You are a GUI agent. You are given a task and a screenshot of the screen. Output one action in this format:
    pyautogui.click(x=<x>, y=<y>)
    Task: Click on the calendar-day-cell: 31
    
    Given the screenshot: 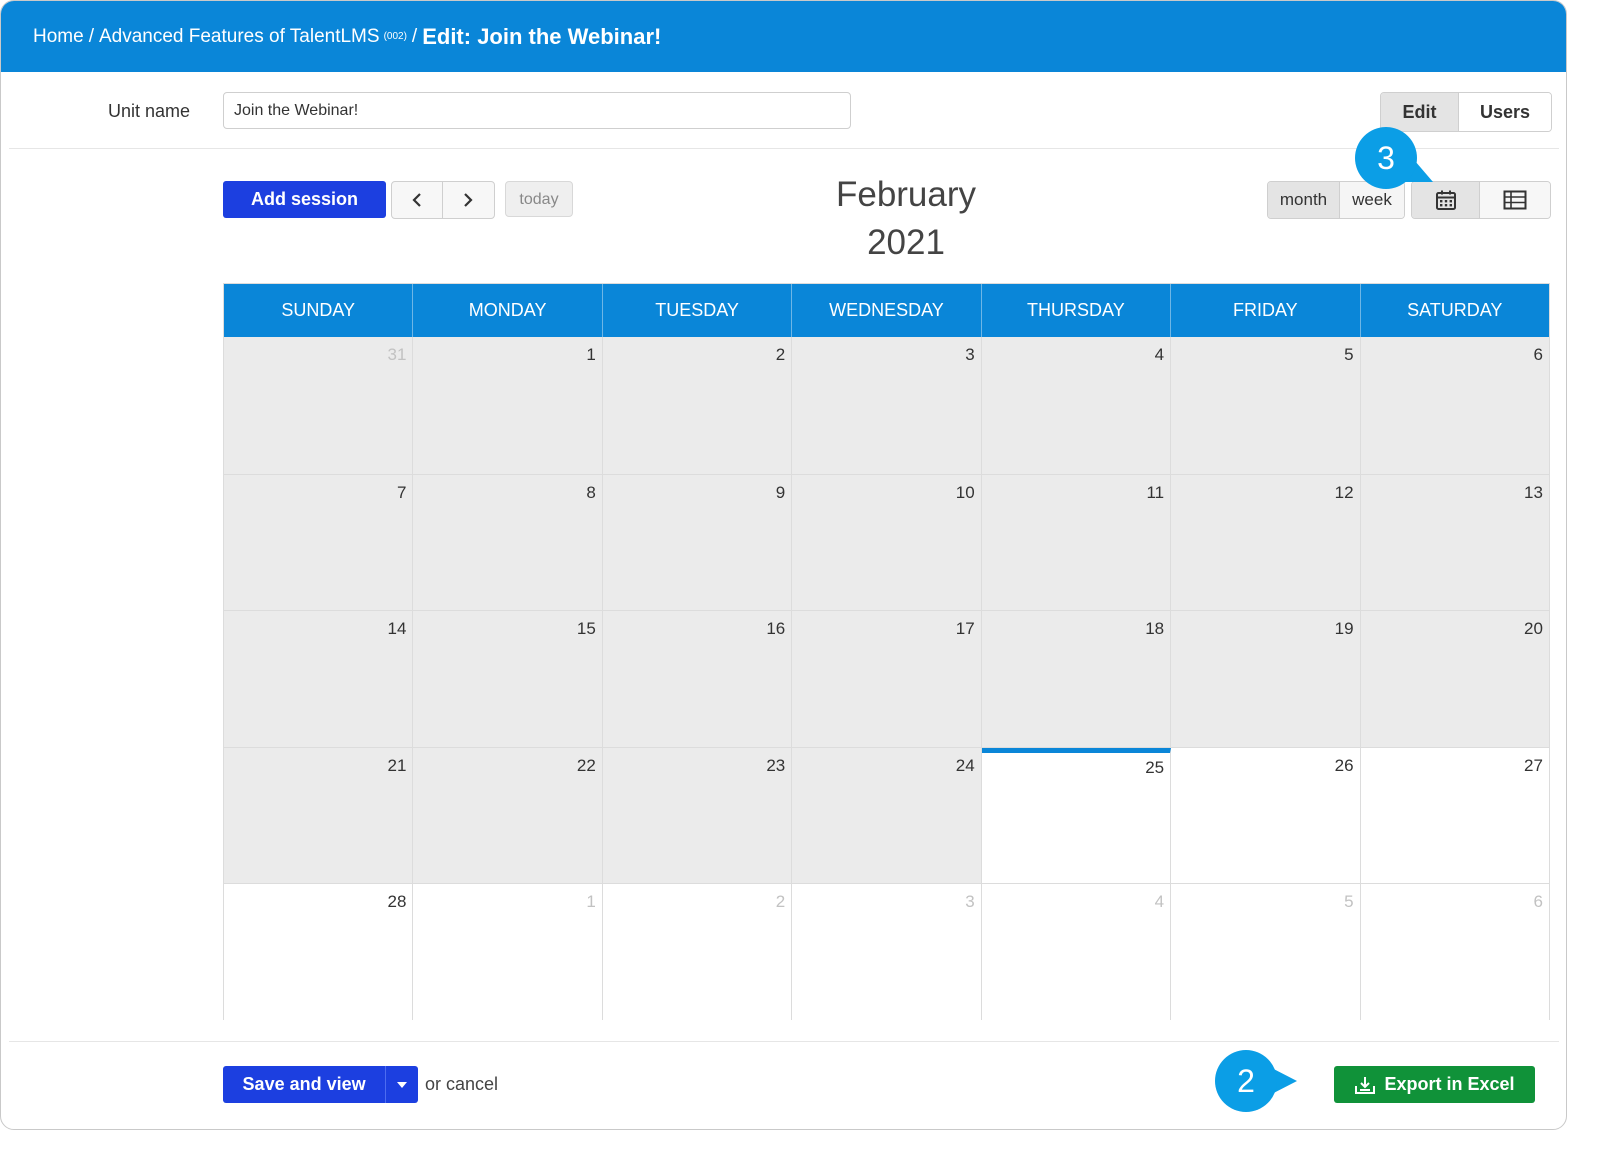 What is the action you would take?
    pyautogui.click(x=319, y=405)
    